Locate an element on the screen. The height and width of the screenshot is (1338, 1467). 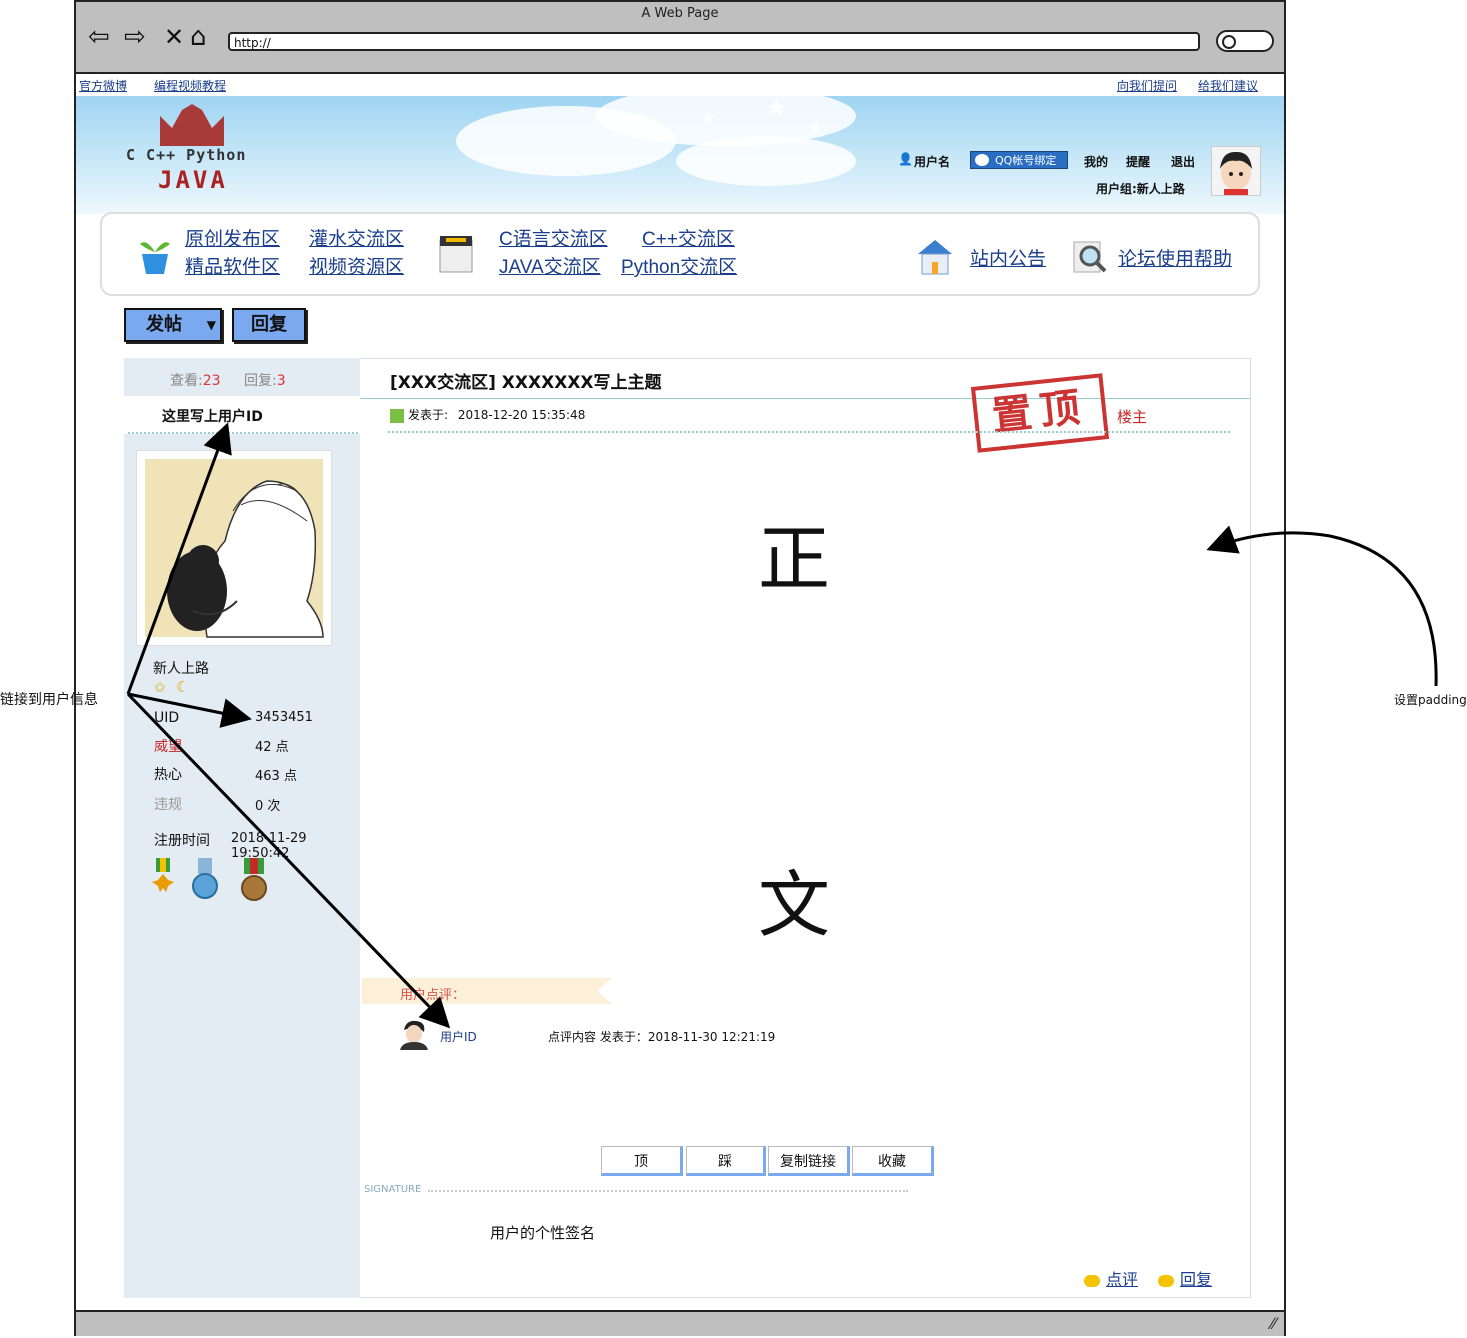
chevron-down-icon: ▼ is located at coordinates (211, 325).